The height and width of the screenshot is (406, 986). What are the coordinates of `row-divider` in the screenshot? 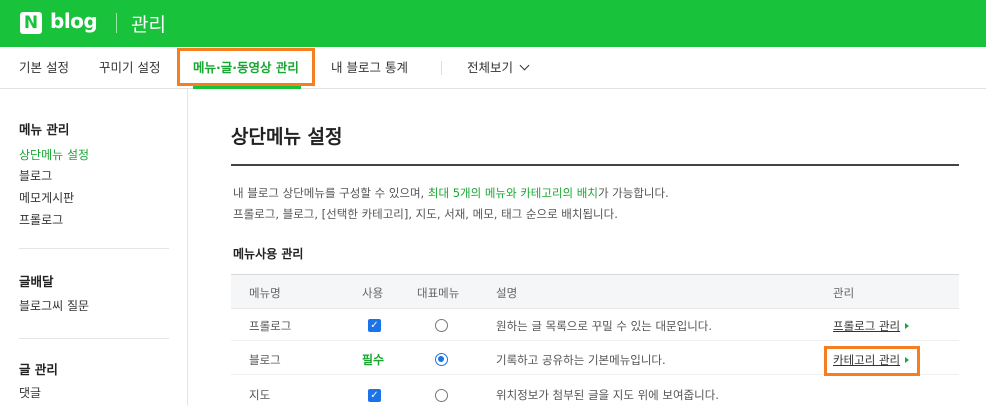 It's located at (595, 340).